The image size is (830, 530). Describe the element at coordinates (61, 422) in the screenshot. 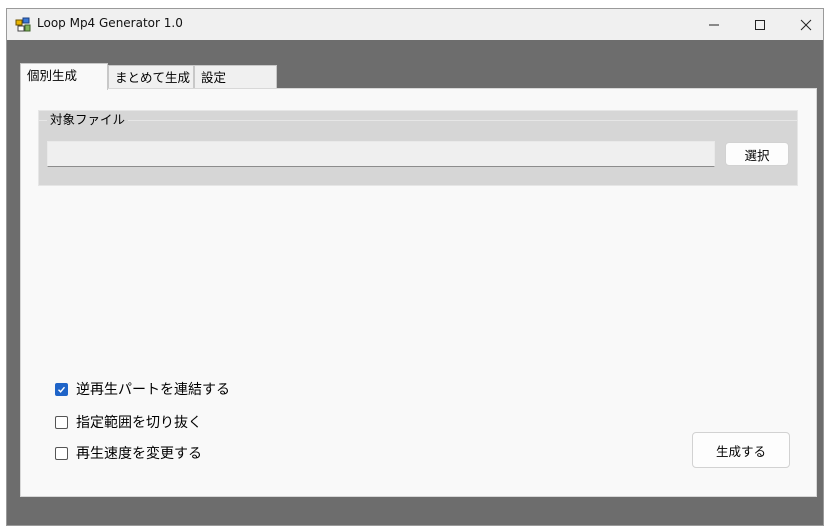

I see `trim-range-checkbox` at that location.